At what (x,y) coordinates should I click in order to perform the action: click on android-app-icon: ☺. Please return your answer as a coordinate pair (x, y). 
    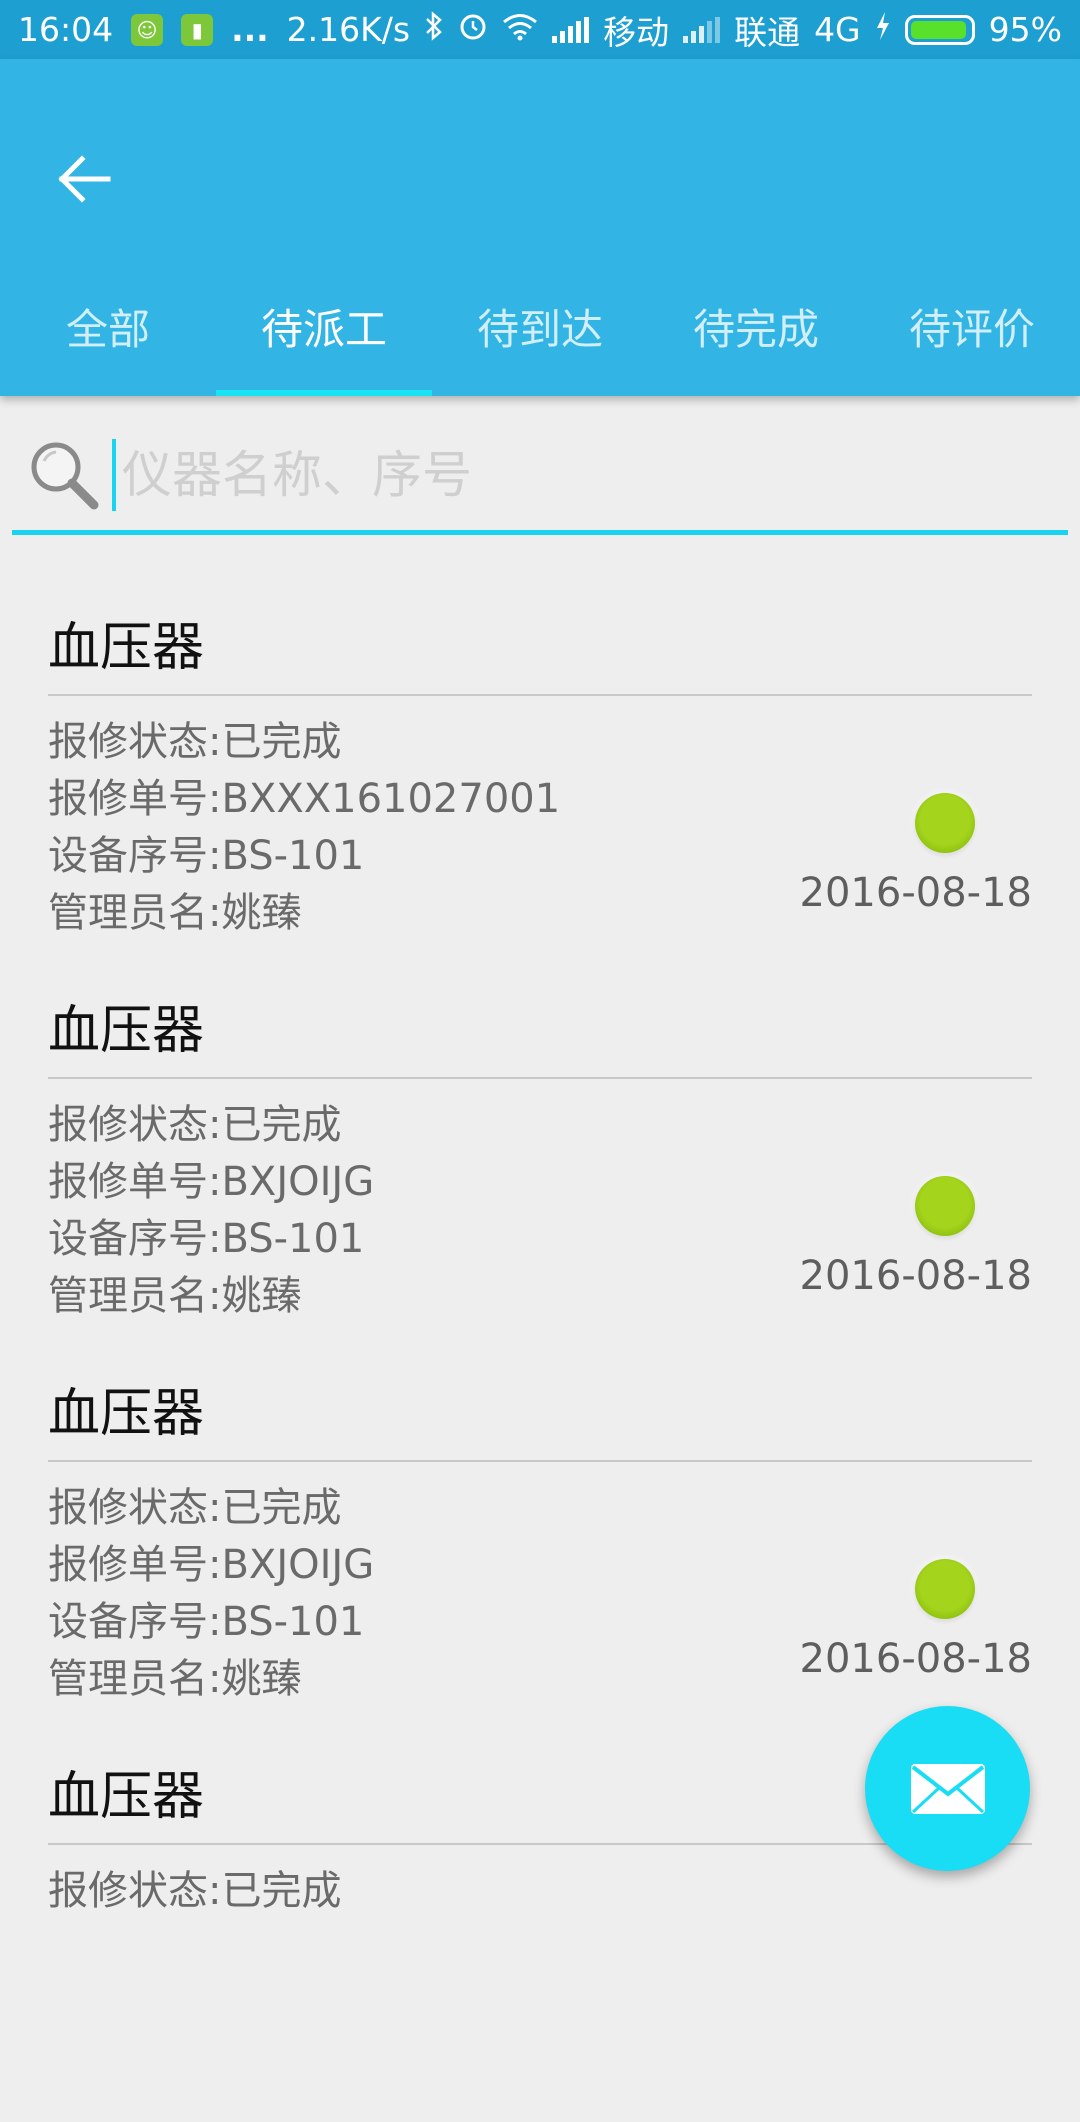
    Looking at the image, I should click on (147, 29).